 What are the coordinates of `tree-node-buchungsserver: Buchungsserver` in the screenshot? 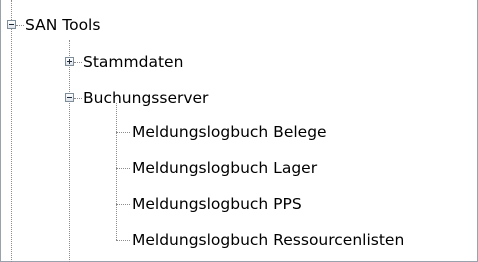 It's located at (145, 98).